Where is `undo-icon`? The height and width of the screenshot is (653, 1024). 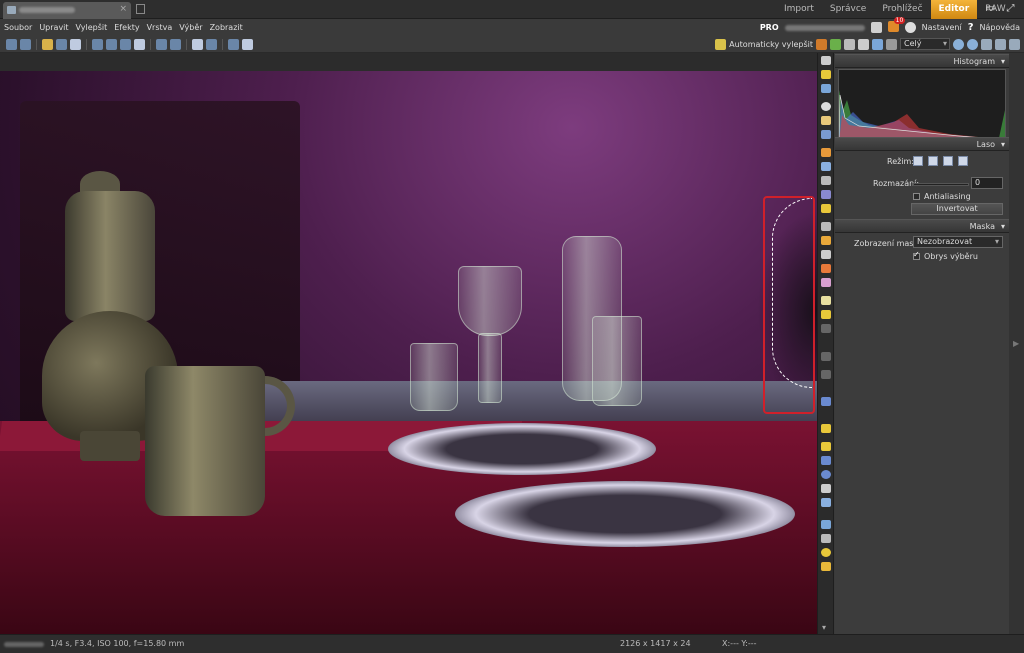
undo-icon is located at coordinates (161, 44).